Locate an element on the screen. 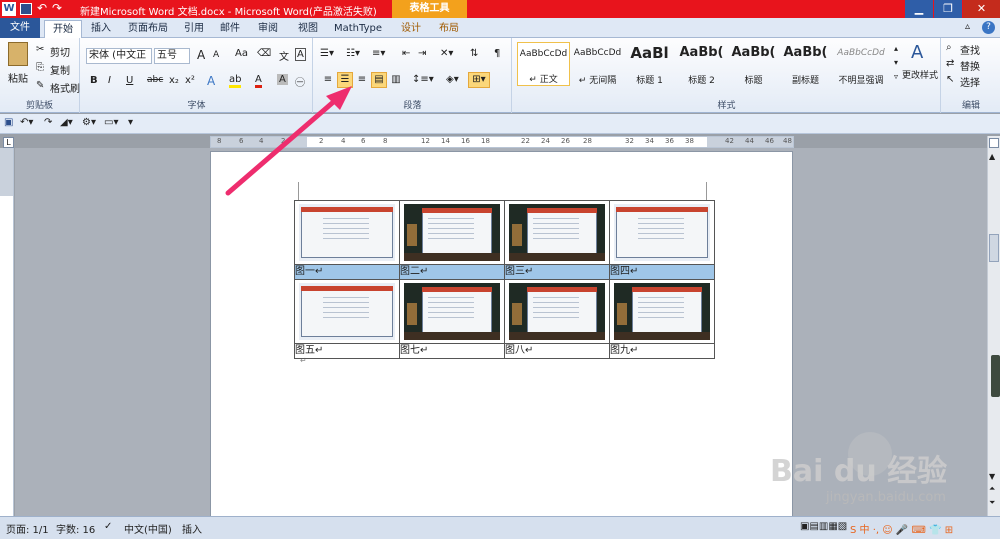  word-count: 字数: 16 is located at coordinates (75, 528).